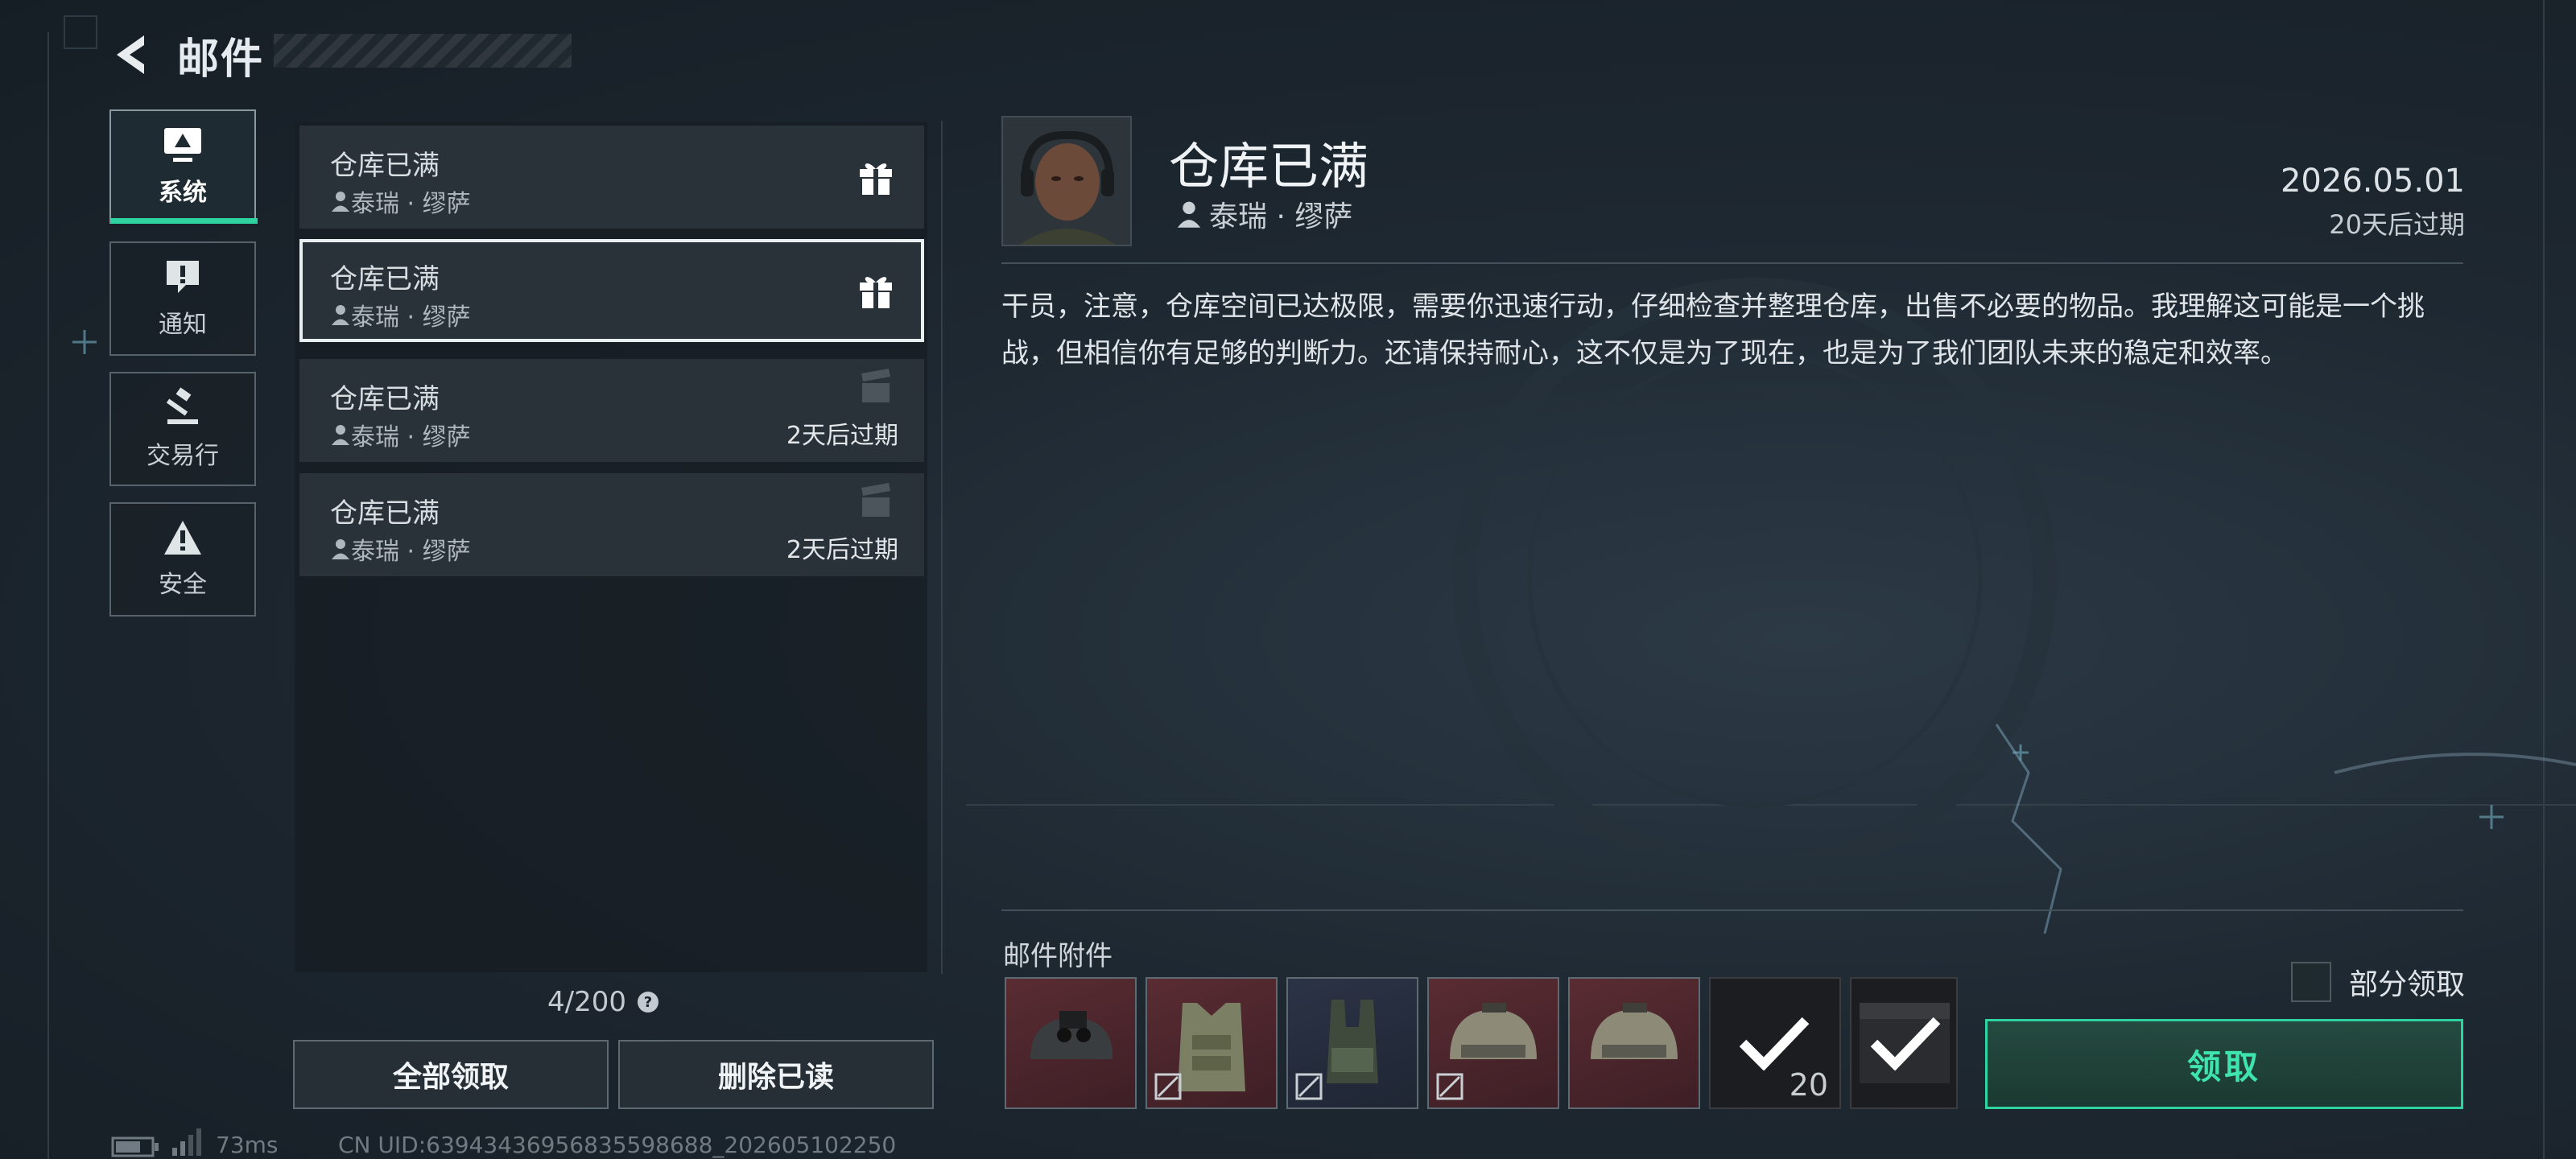 The width and height of the screenshot is (2576, 1159). Describe the element at coordinates (2310, 982) in the screenshot. I see `partial-claim-checkbox` at that location.